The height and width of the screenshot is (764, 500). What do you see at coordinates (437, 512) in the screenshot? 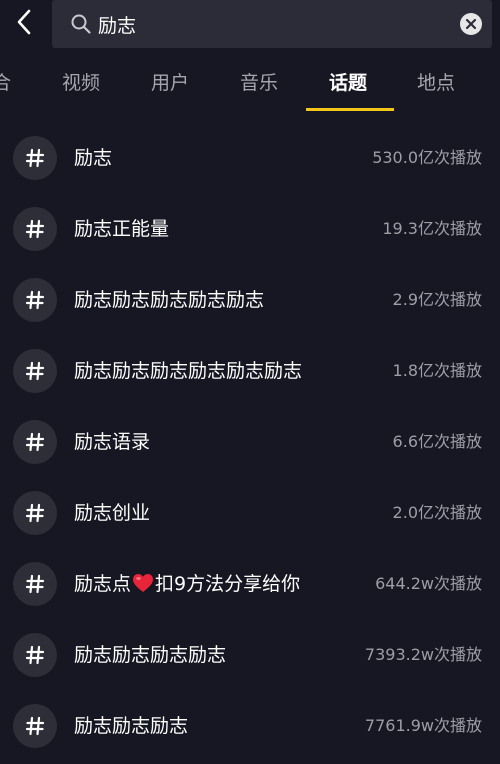
I see `play-count: 2.0亿次播放` at bounding box center [437, 512].